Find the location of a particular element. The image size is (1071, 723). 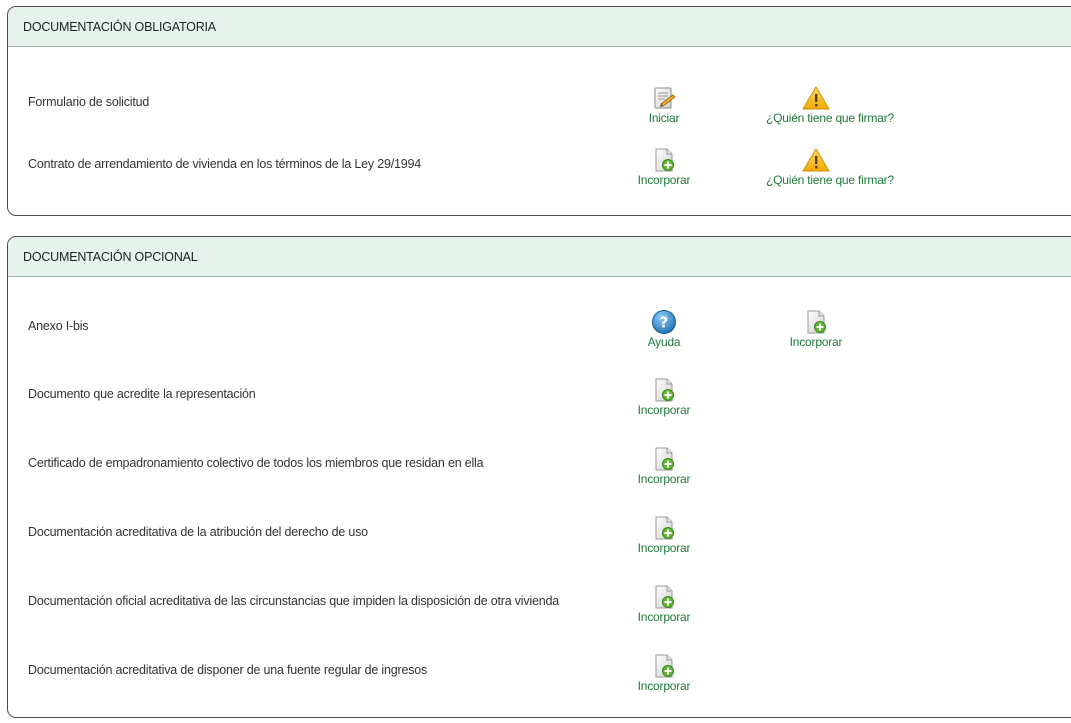

document-label: Formulario de solicitud is located at coordinates (89, 102).